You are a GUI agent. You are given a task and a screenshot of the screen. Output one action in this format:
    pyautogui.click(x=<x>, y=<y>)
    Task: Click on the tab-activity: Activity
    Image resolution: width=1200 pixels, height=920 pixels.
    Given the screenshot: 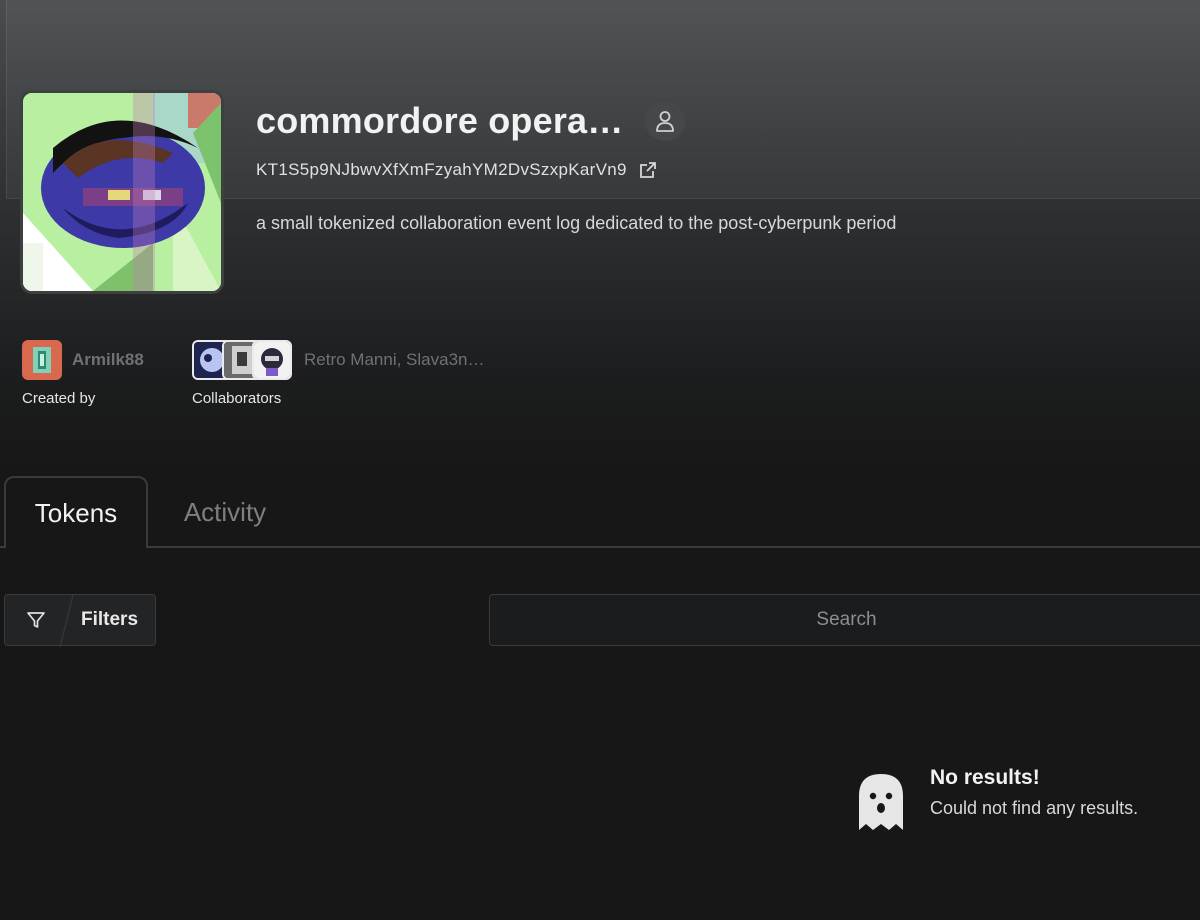 What is the action you would take?
    pyautogui.click(x=225, y=512)
    